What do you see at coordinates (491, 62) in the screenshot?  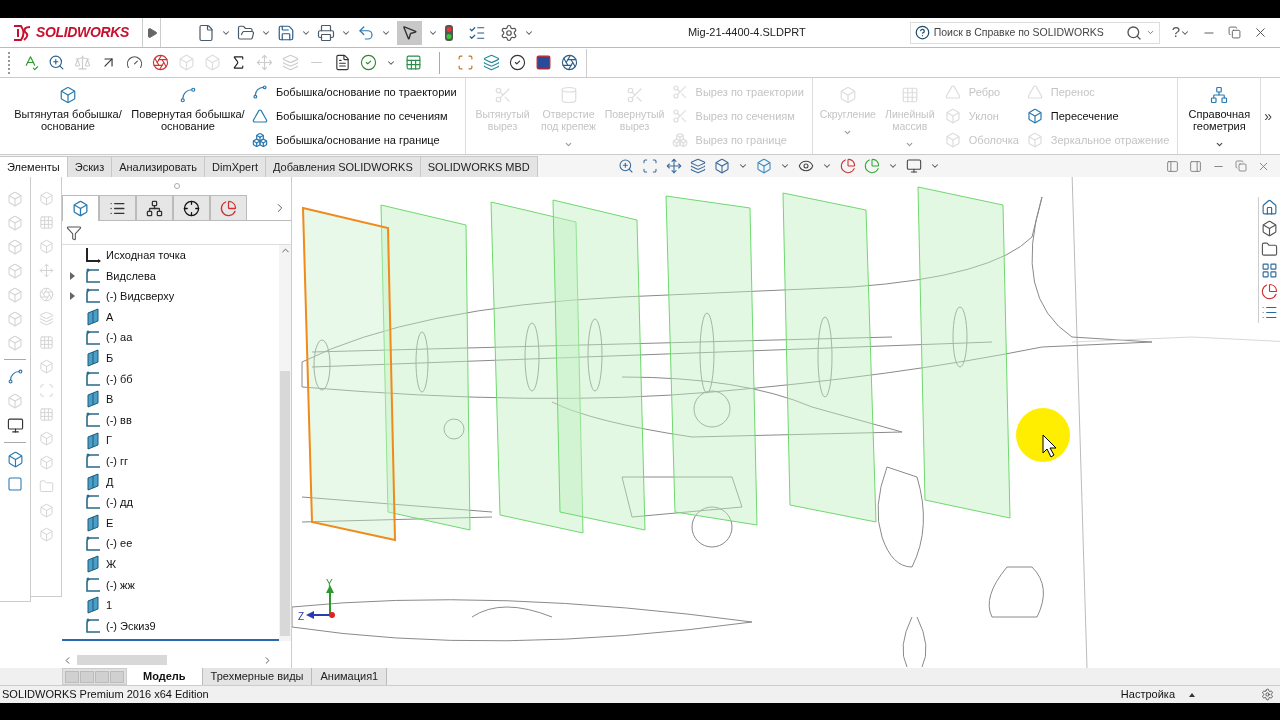 I see `layers-icon` at bounding box center [491, 62].